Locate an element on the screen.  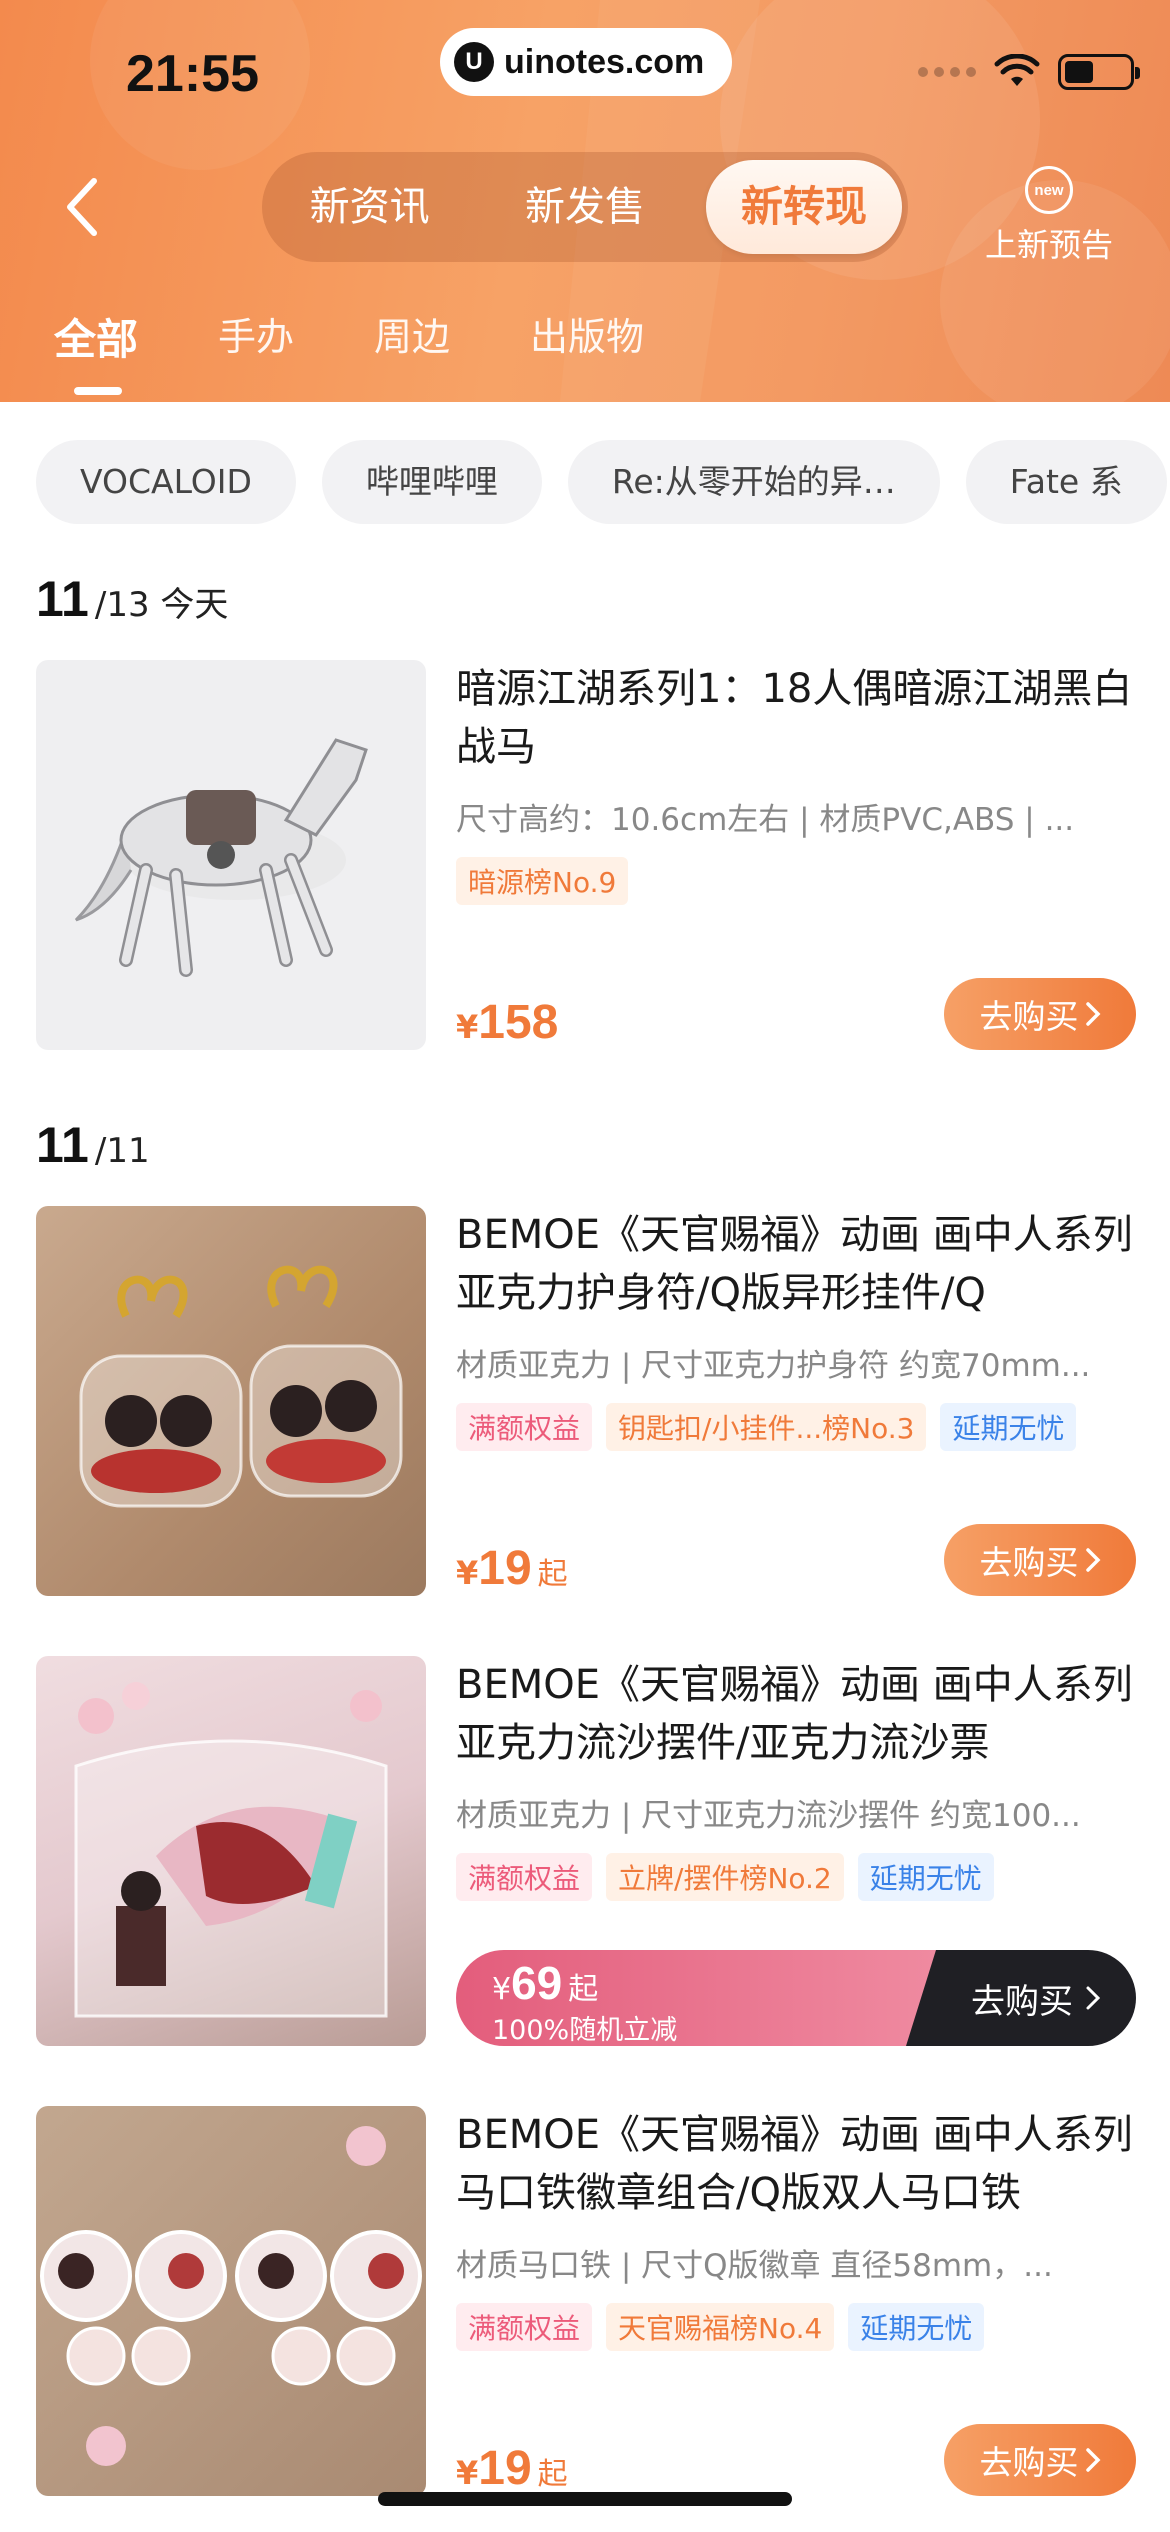
new-preview-label: 上新预告 is located at coordinates (1048, 245).